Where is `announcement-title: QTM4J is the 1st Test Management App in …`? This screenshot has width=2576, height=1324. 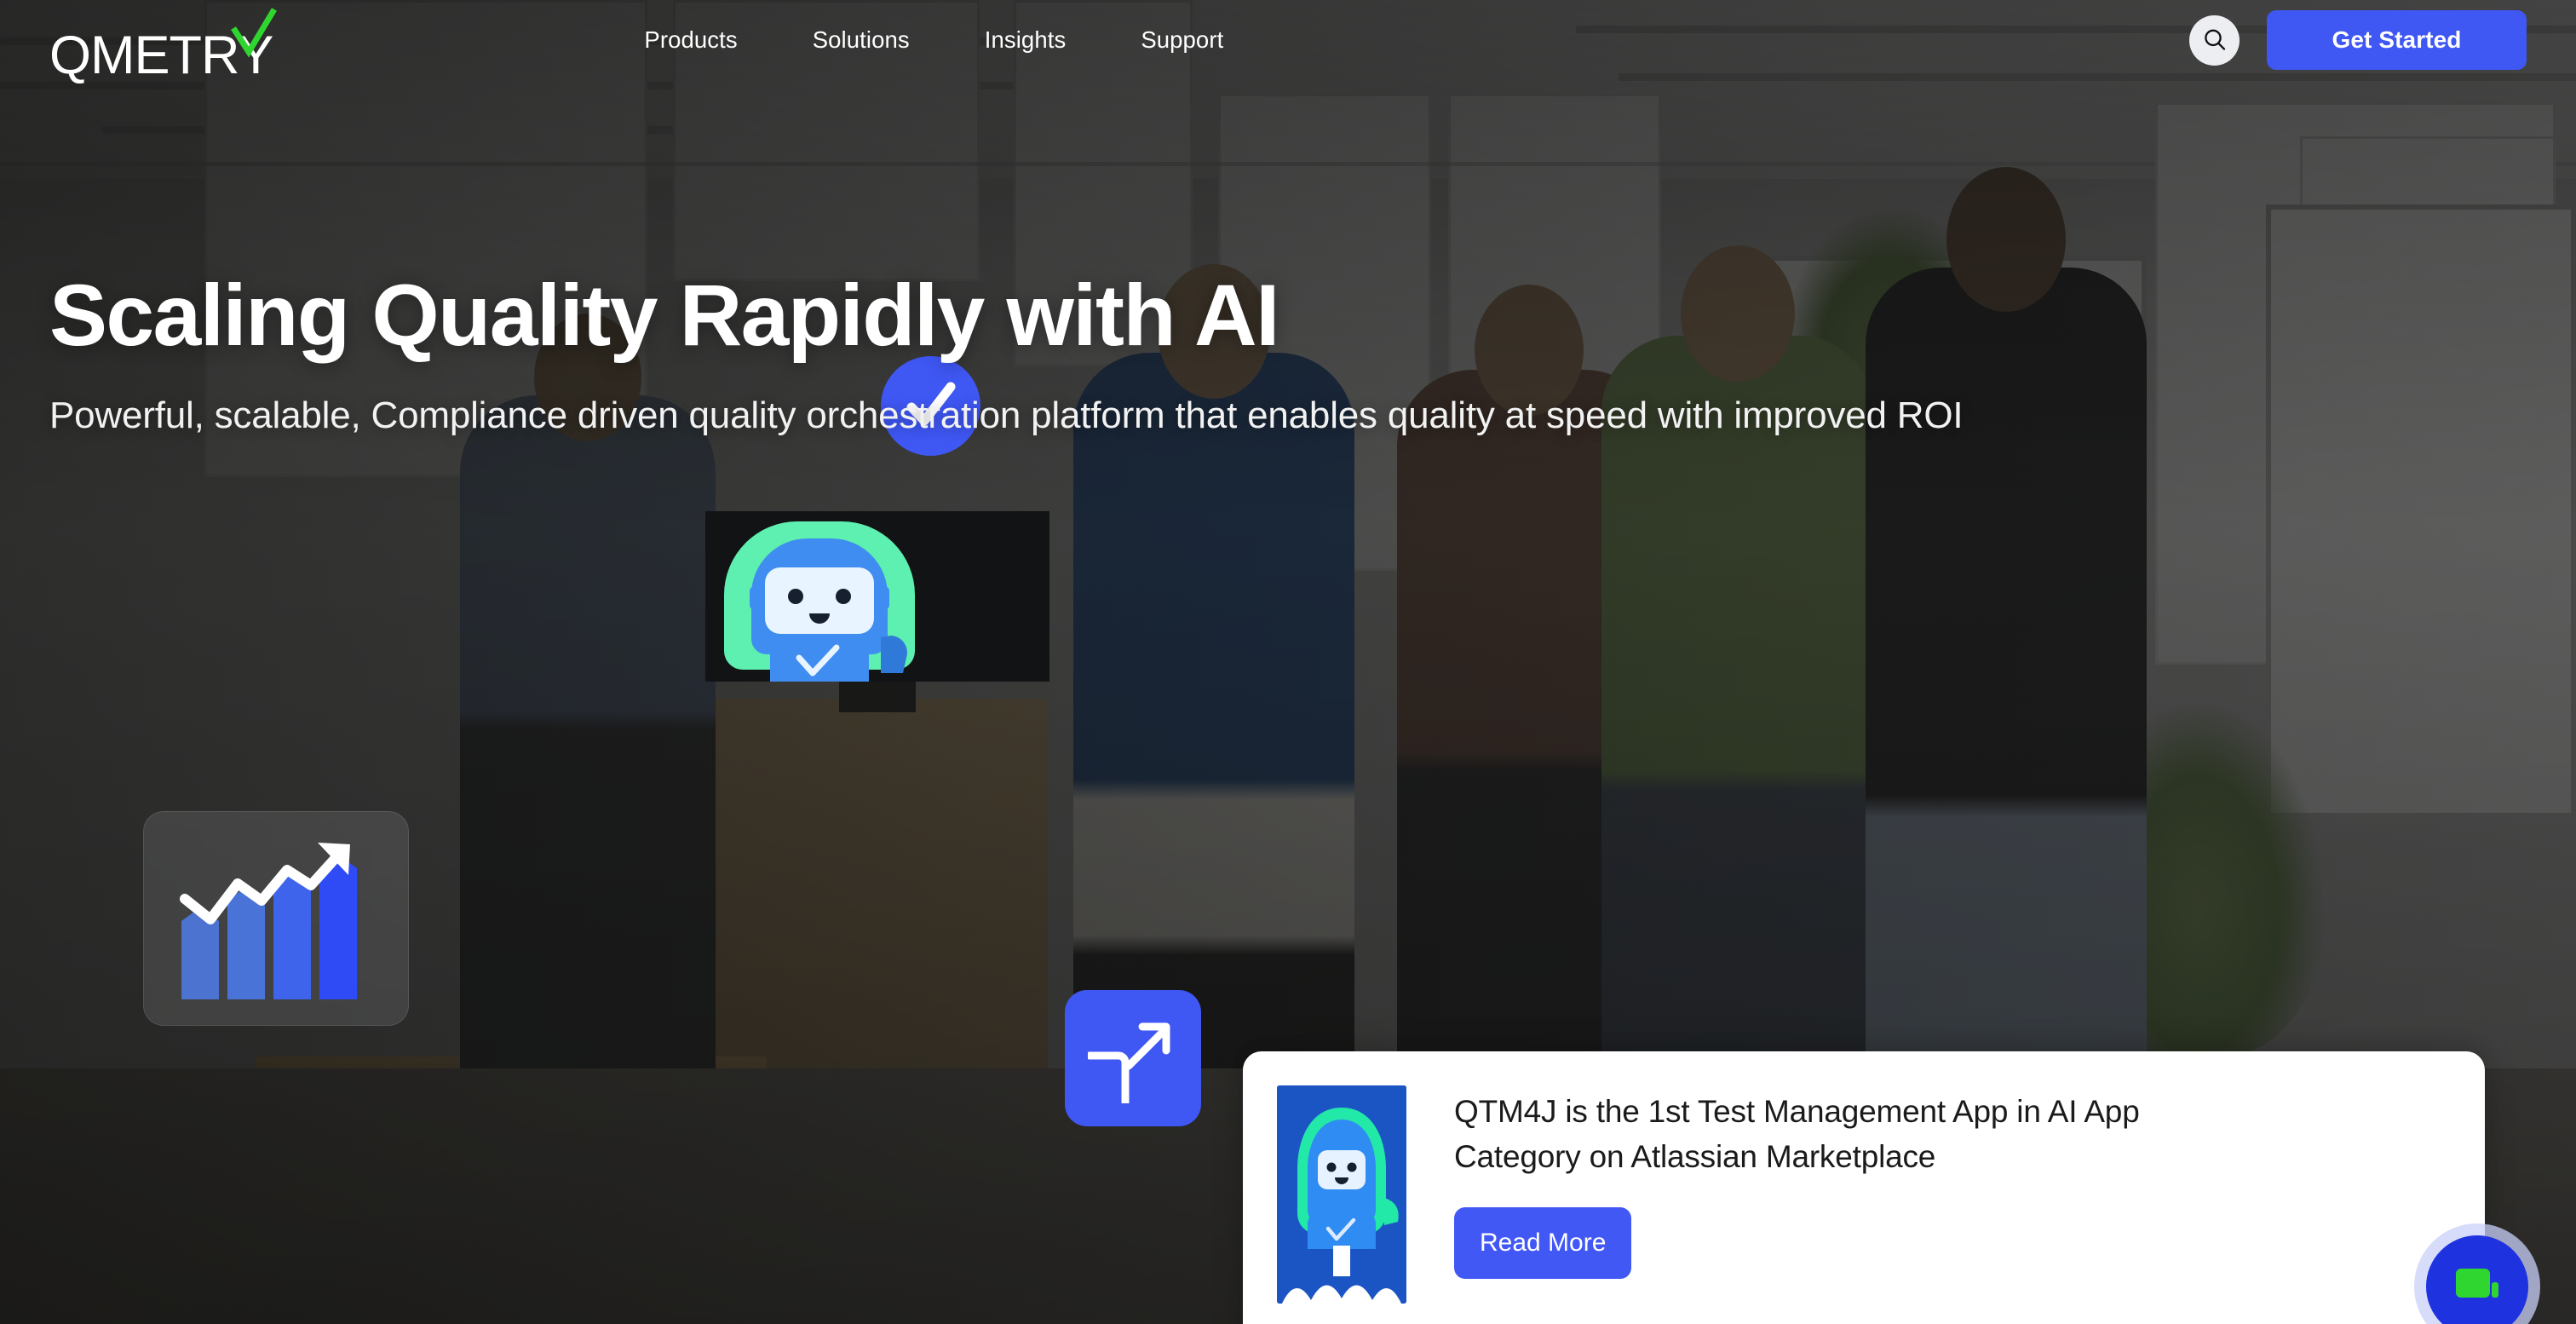 announcement-title: QTM4J is the 1st Test Management App in … is located at coordinates (1797, 1134).